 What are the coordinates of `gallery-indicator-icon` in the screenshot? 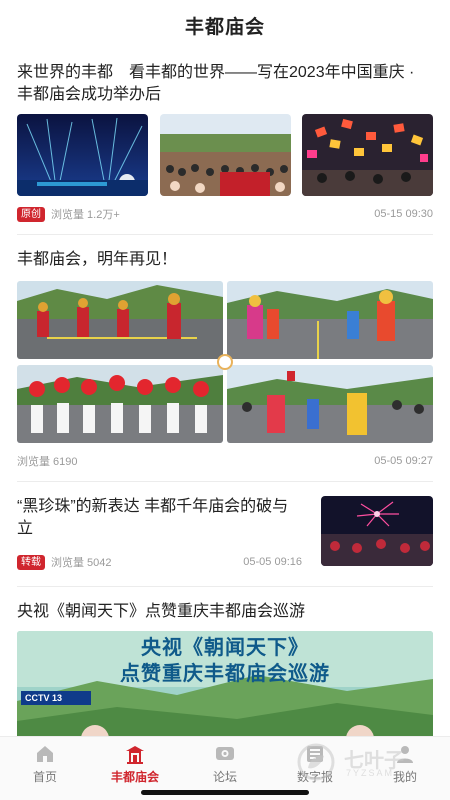 It's located at (225, 362).